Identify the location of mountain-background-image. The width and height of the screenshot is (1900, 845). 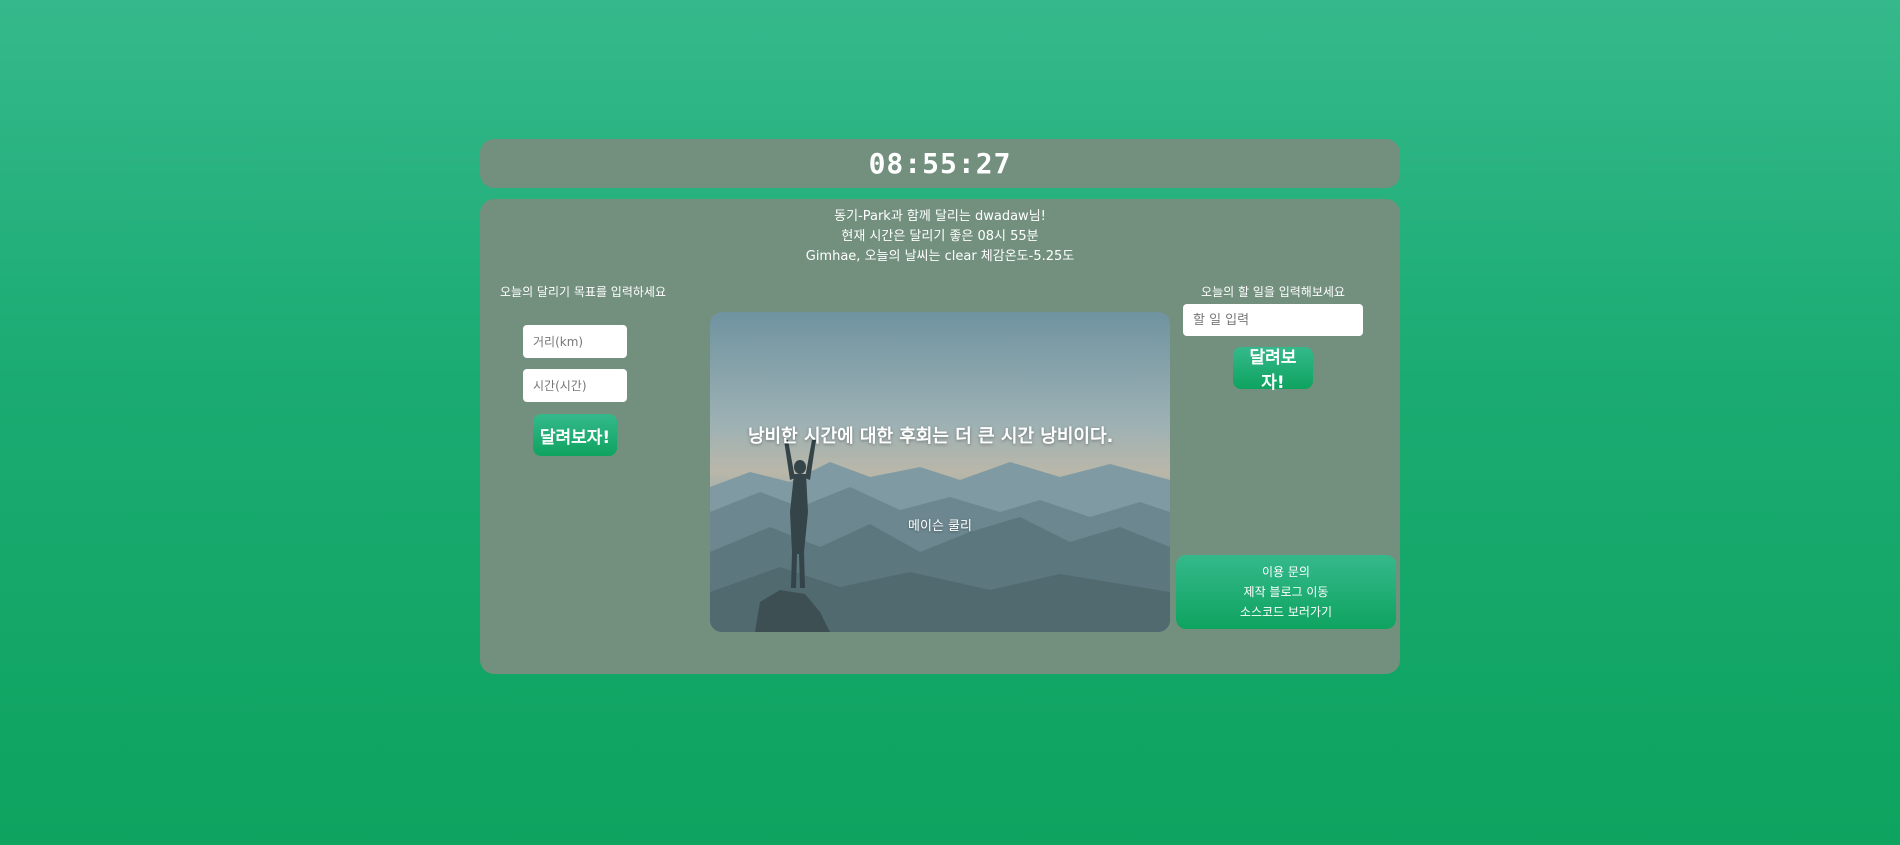
(940, 472).